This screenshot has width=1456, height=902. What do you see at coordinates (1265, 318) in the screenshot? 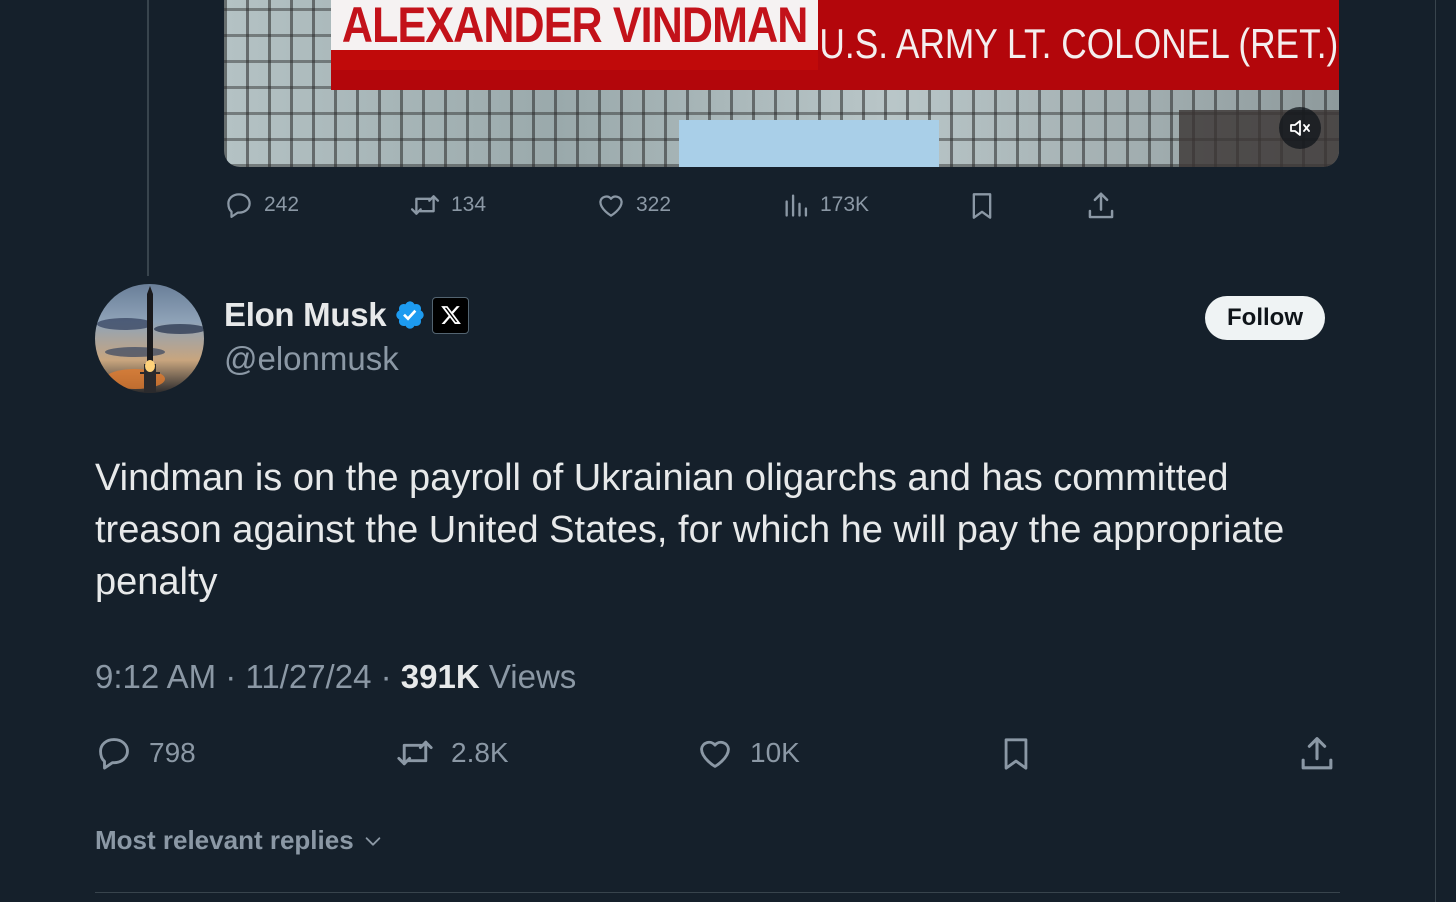
I see `follow-button: Follow` at bounding box center [1265, 318].